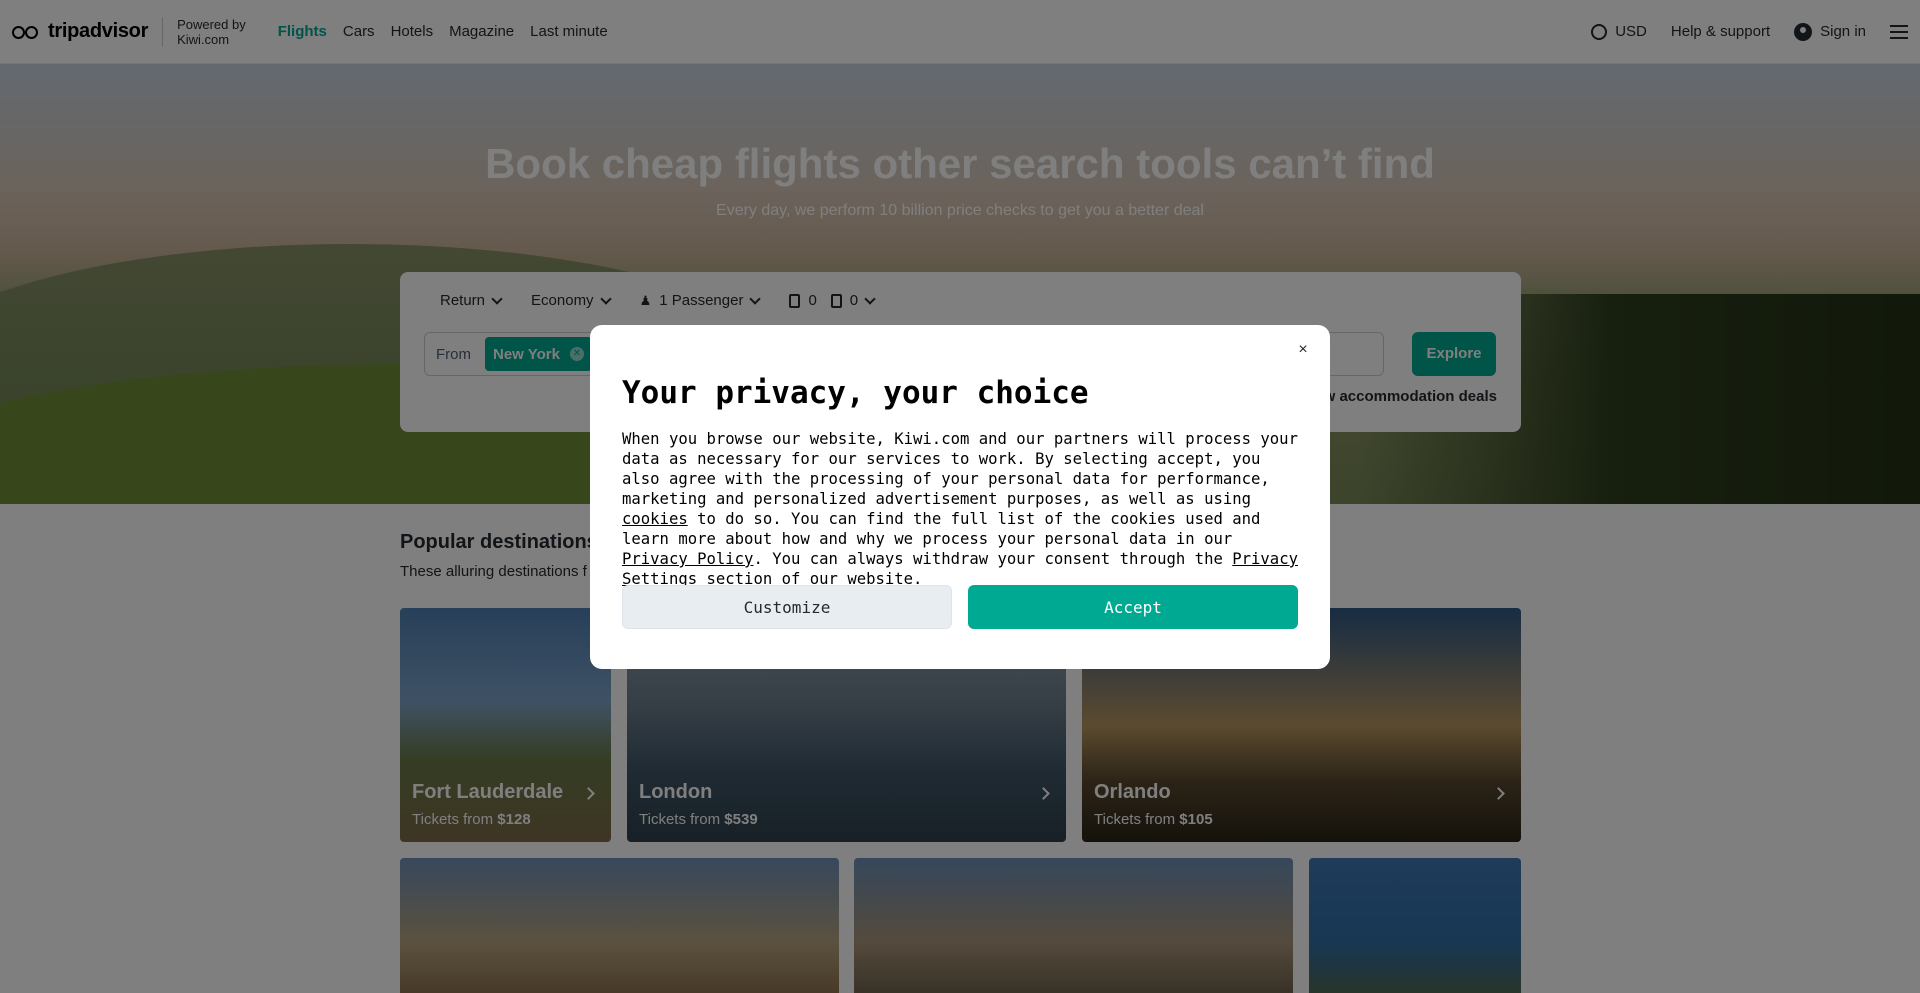 The width and height of the screenshot is (1920, 993). What do you see at coordinates (1133, 607) in the screenshot?
I see `accept-button: Accept` at bounding box center [1133, 607].